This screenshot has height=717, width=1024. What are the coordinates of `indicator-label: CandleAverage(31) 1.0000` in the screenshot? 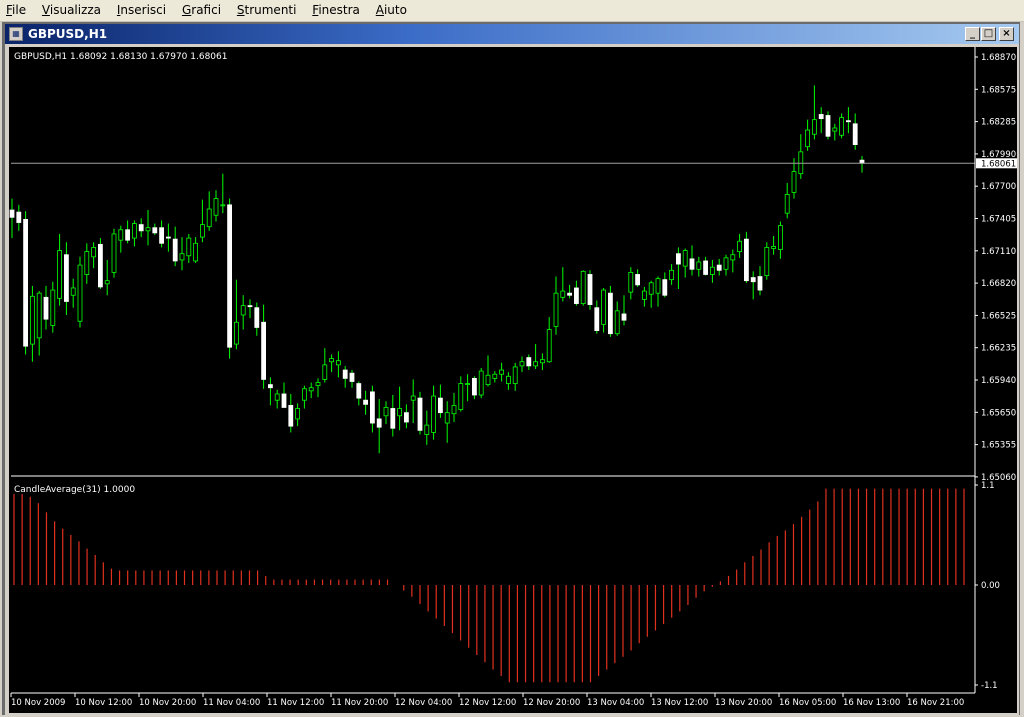 It's located at (74, 490).